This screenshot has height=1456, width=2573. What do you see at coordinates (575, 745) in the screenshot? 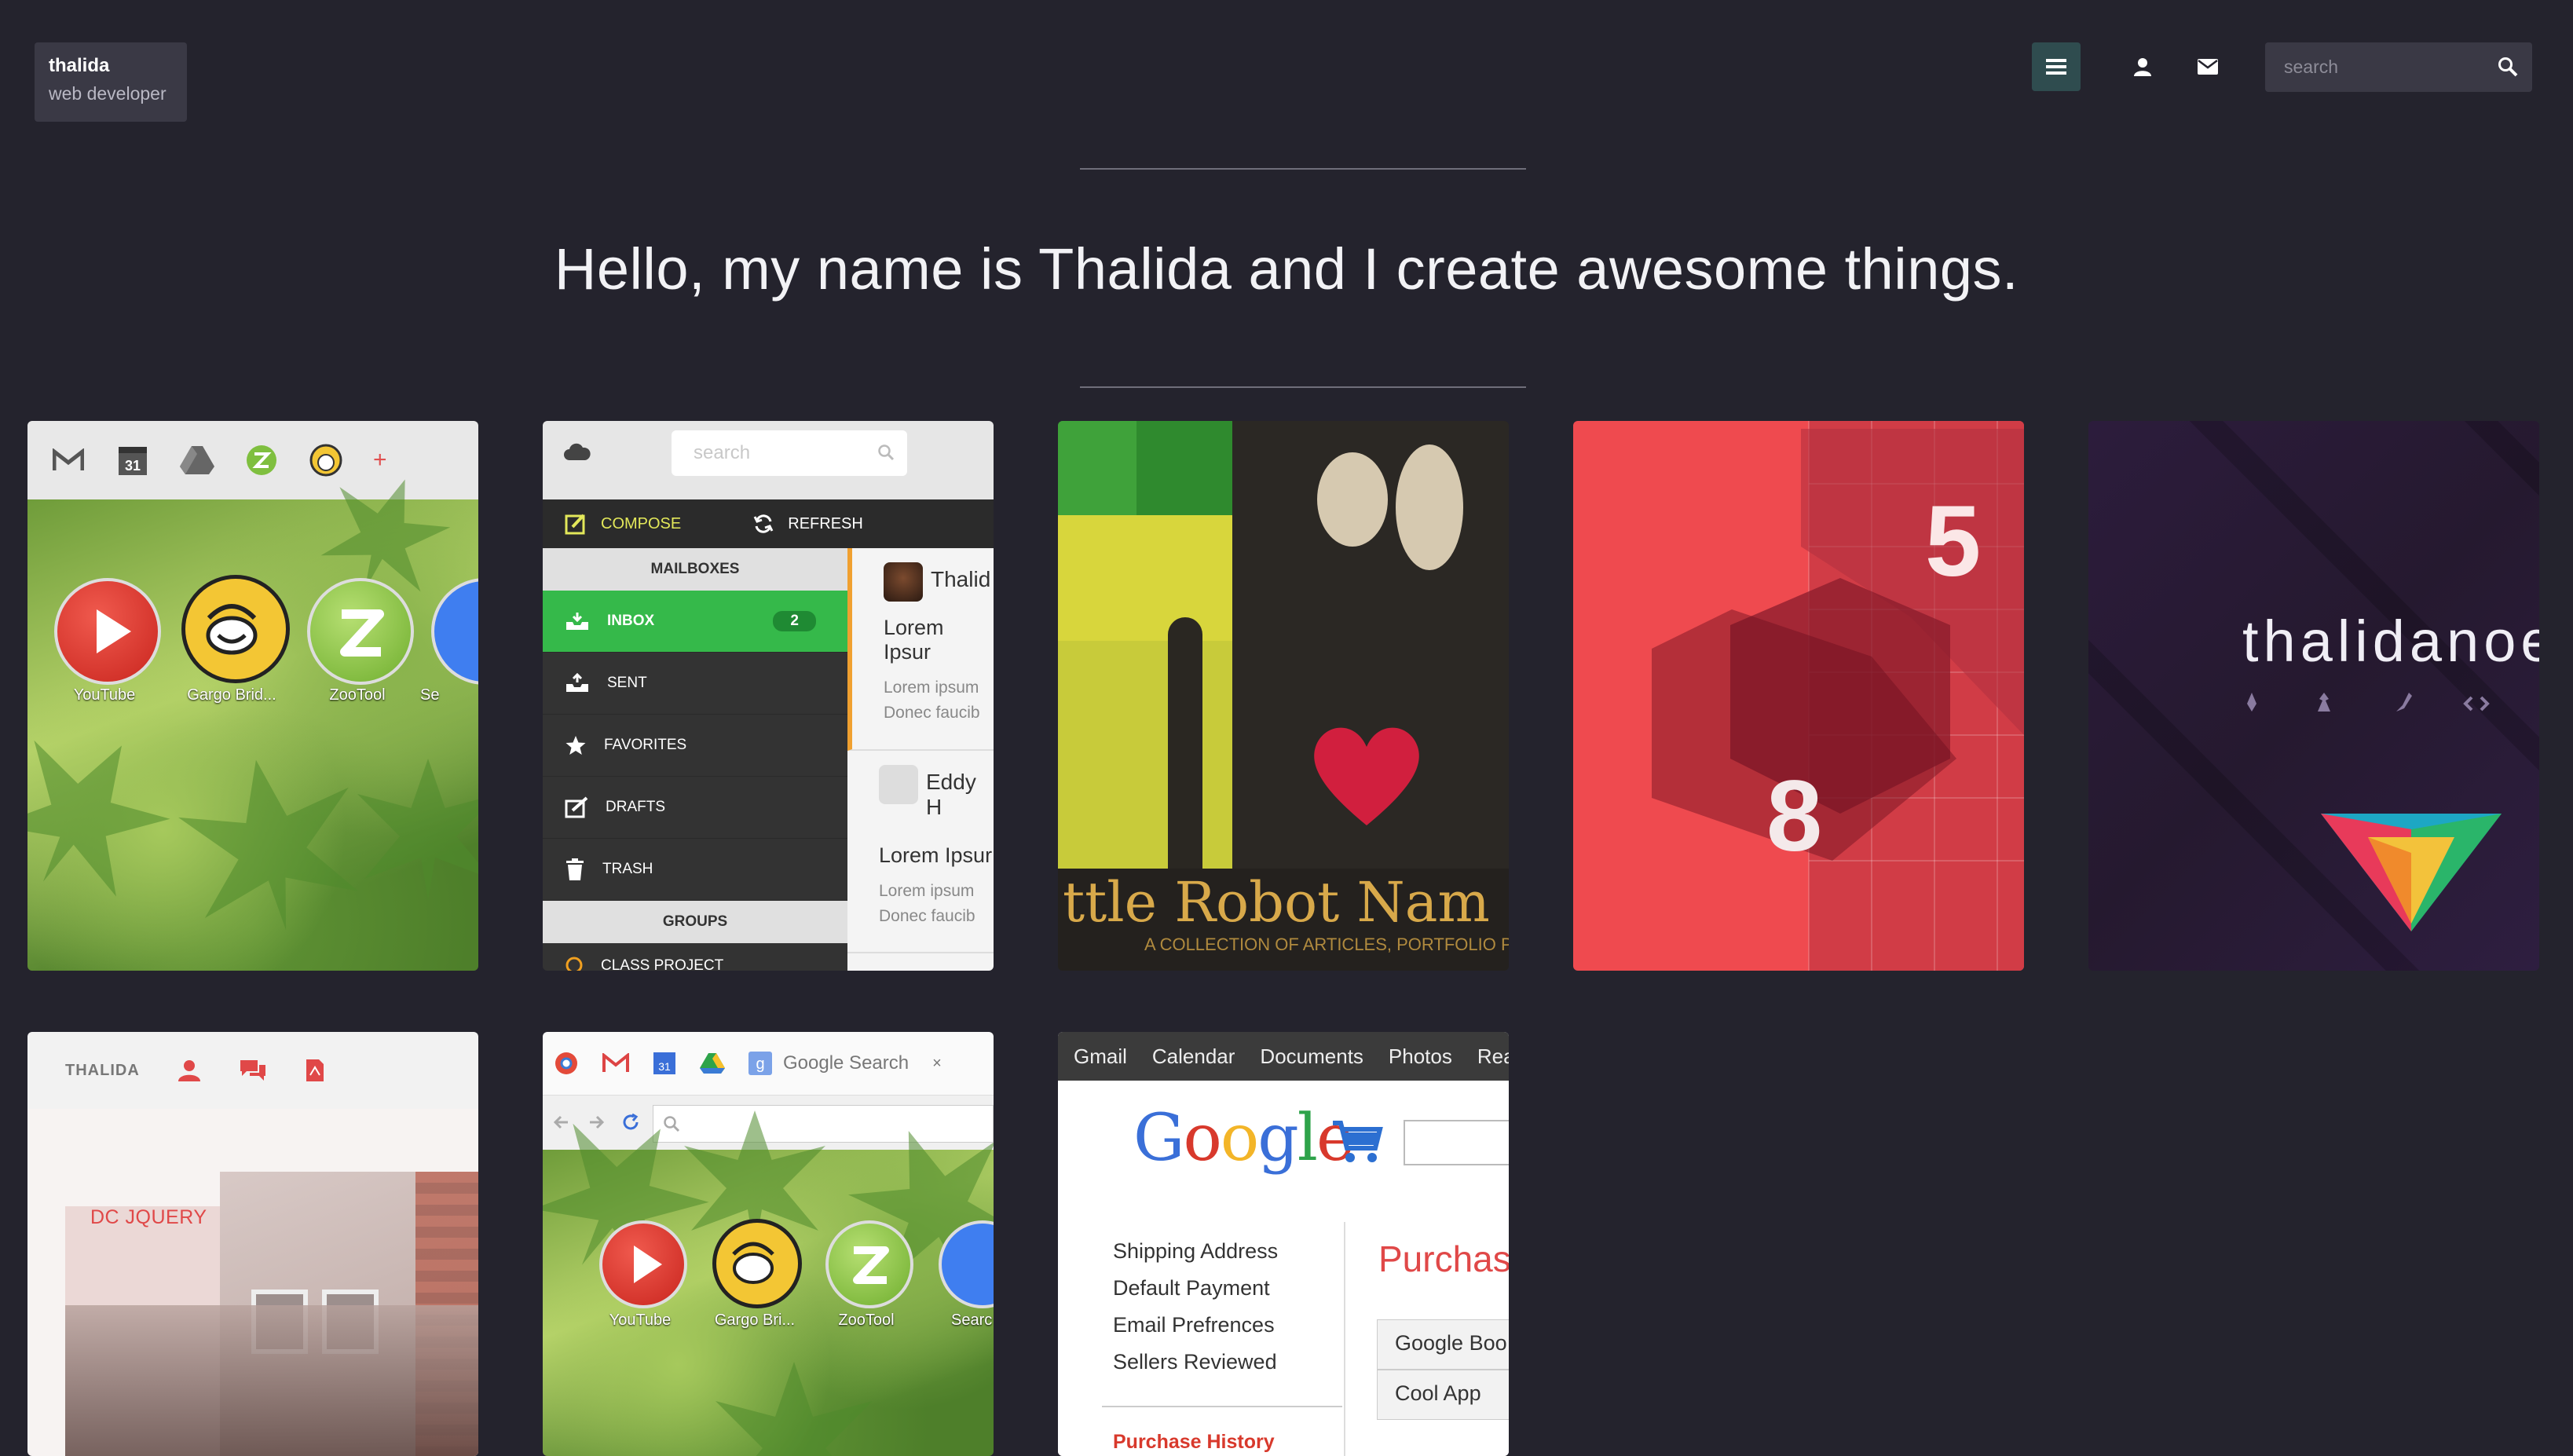
I see `star-icon` at bounding box center [575, 745].